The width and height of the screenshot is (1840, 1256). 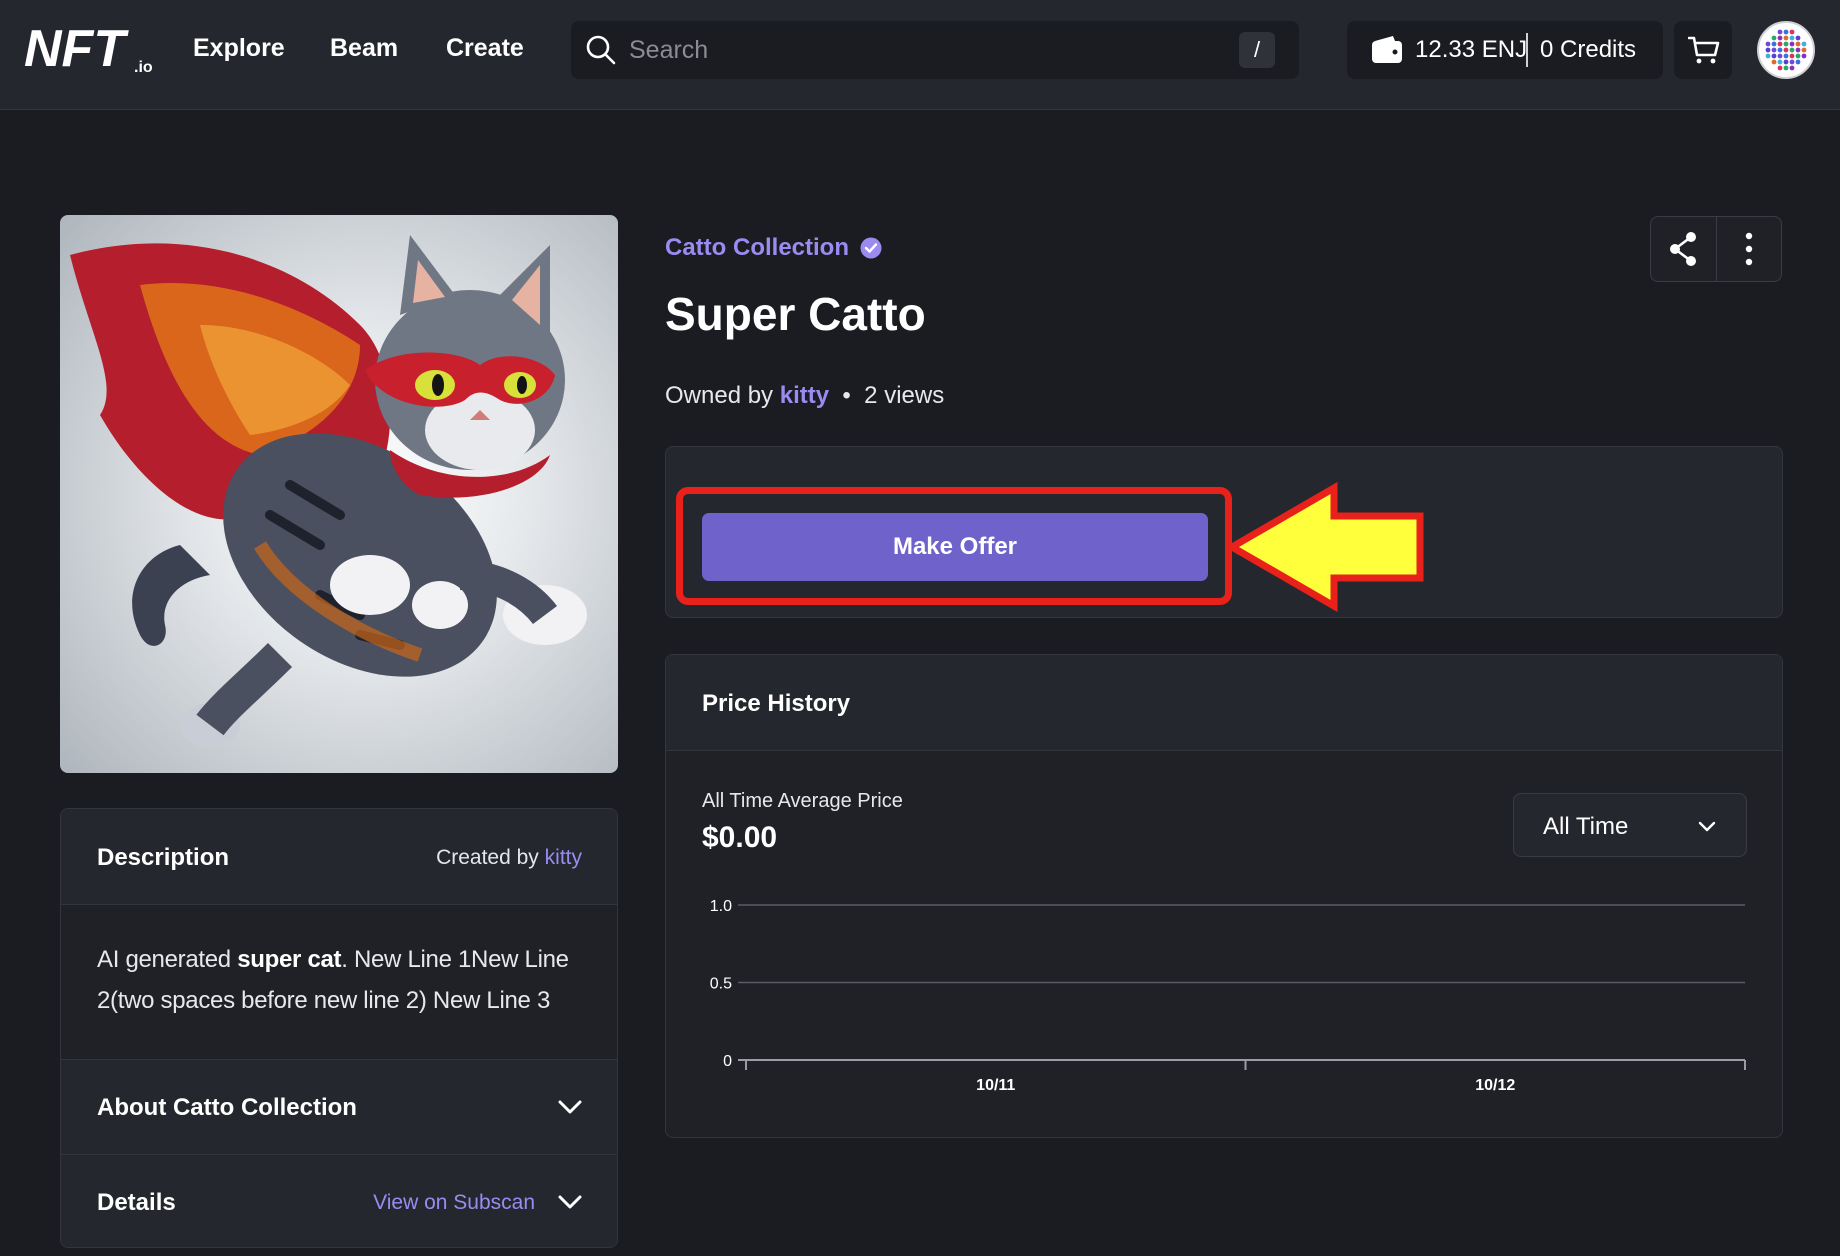 I want to click on share-icon, so click(x=1683, y=249).